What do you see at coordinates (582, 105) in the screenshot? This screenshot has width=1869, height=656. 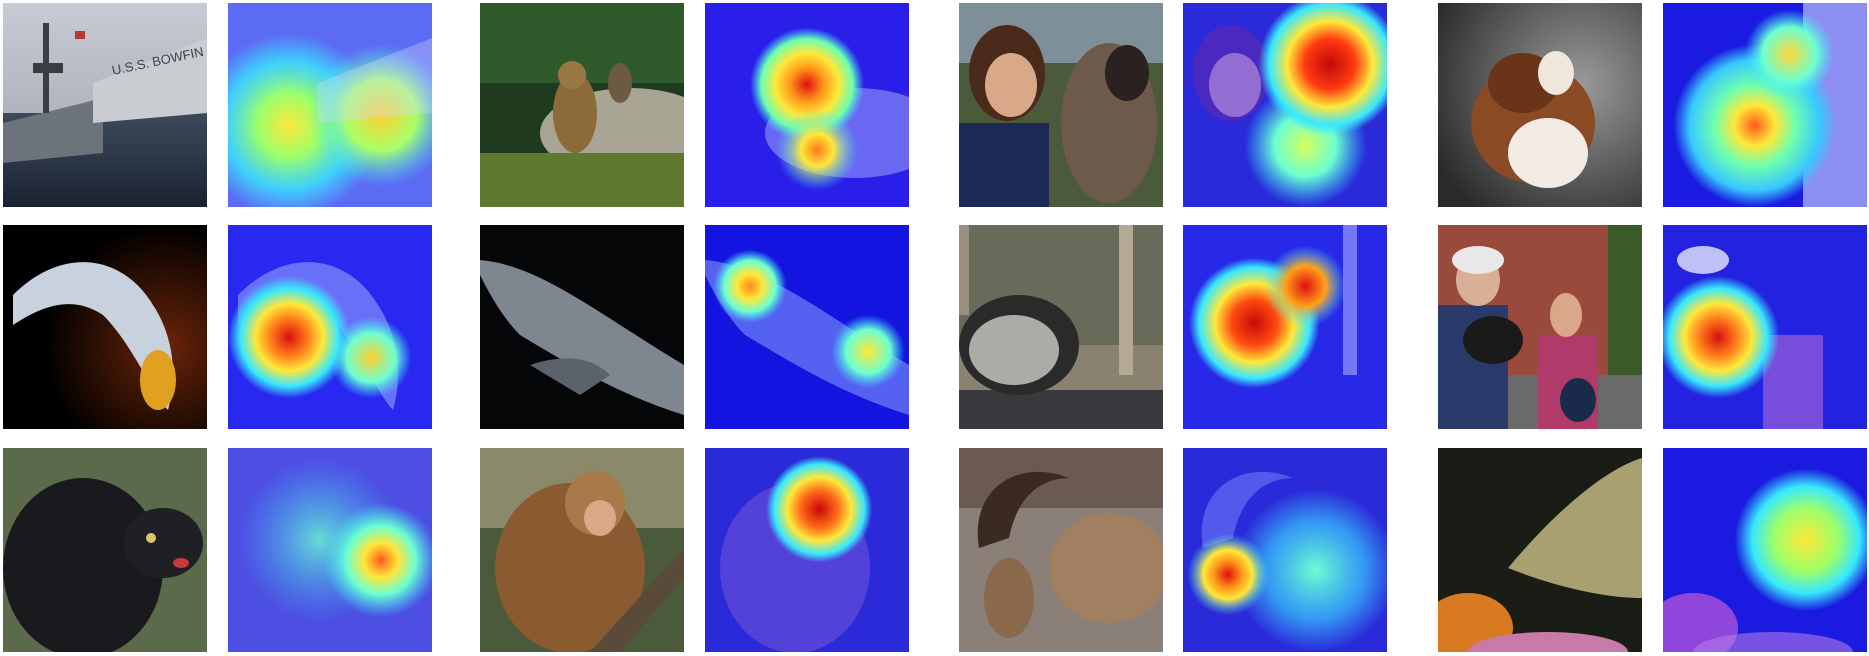 I see `original-image-meerkat-birds` at bounding box center [582, 105].